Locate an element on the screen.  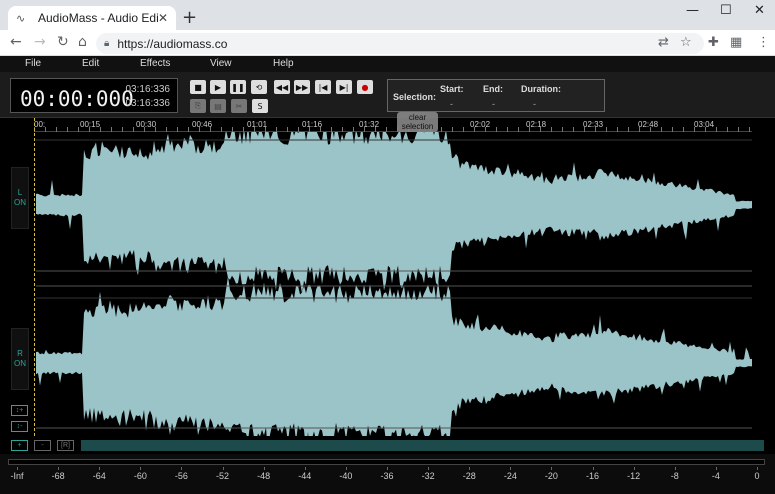
pause-button: ❚❚ is located at coordinates (238, 87).